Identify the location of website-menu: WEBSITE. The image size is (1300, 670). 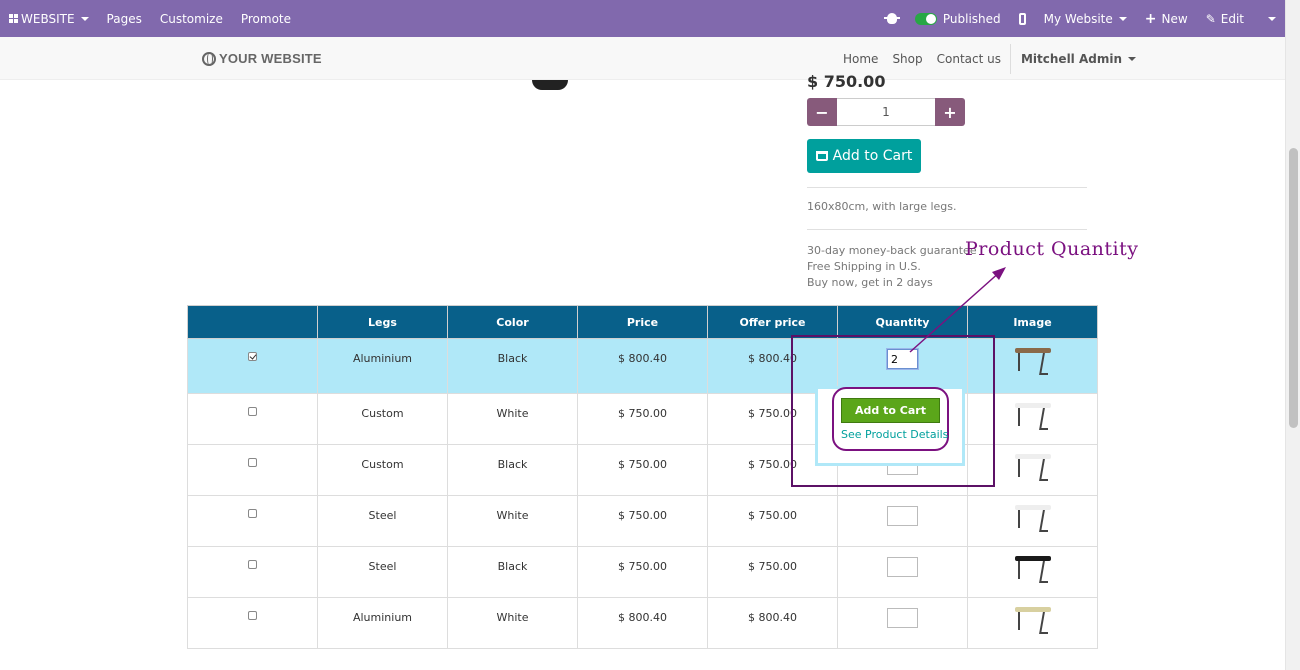
(49, 18).